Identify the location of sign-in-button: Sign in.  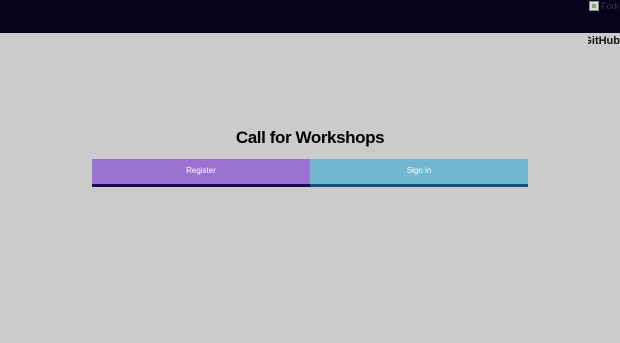
(419, 173).